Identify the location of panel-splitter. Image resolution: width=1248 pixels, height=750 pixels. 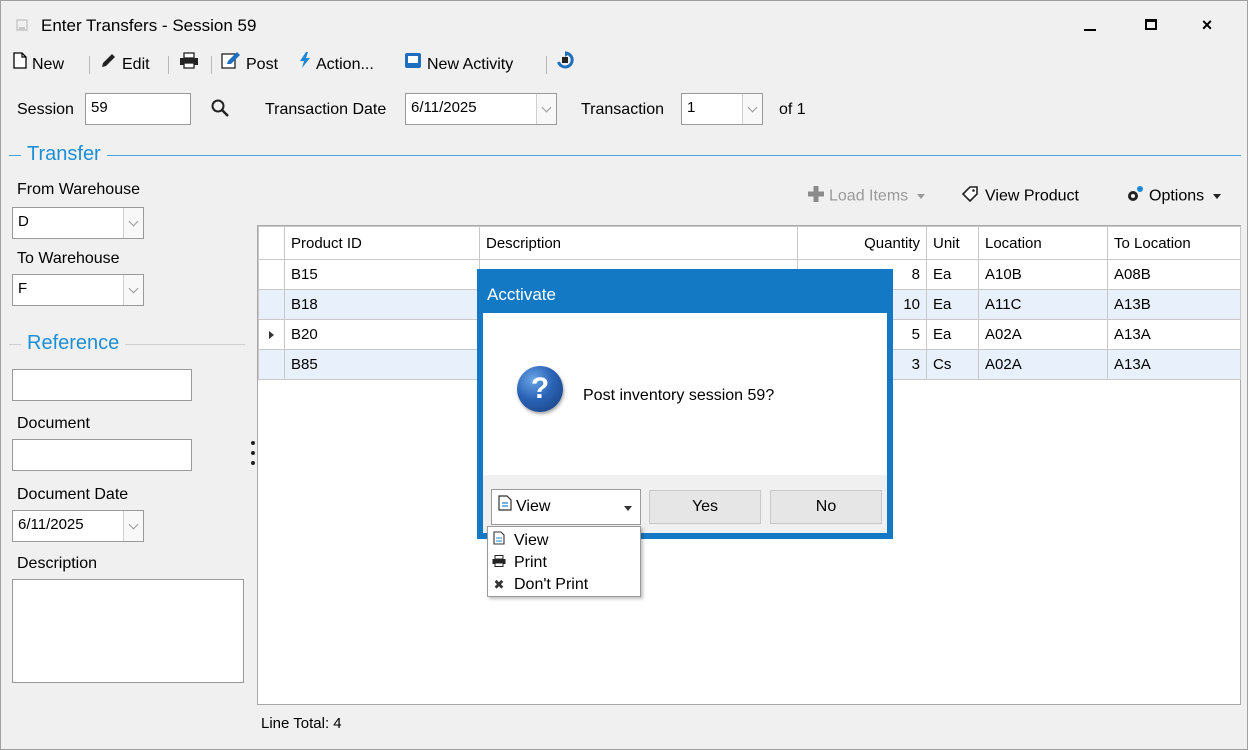
(253, 458).